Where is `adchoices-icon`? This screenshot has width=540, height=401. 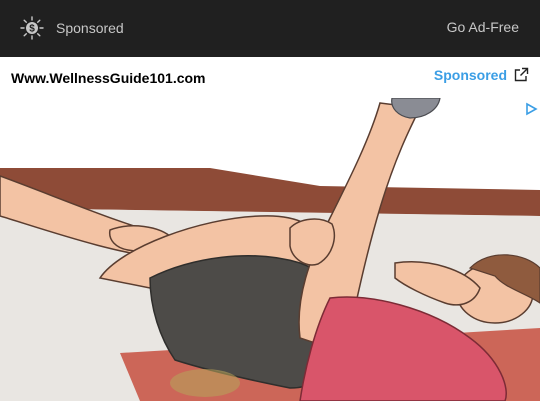
adchoices-icon is located at coordinates (531, 109).